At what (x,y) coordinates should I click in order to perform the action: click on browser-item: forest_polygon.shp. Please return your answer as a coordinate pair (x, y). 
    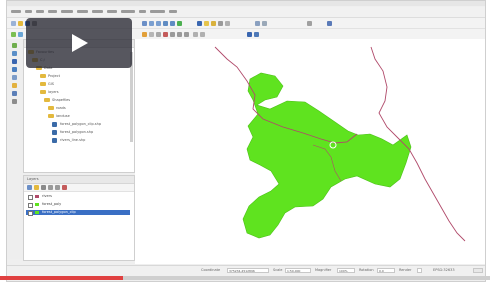
    Looking at the image, I should click on (92, 132).